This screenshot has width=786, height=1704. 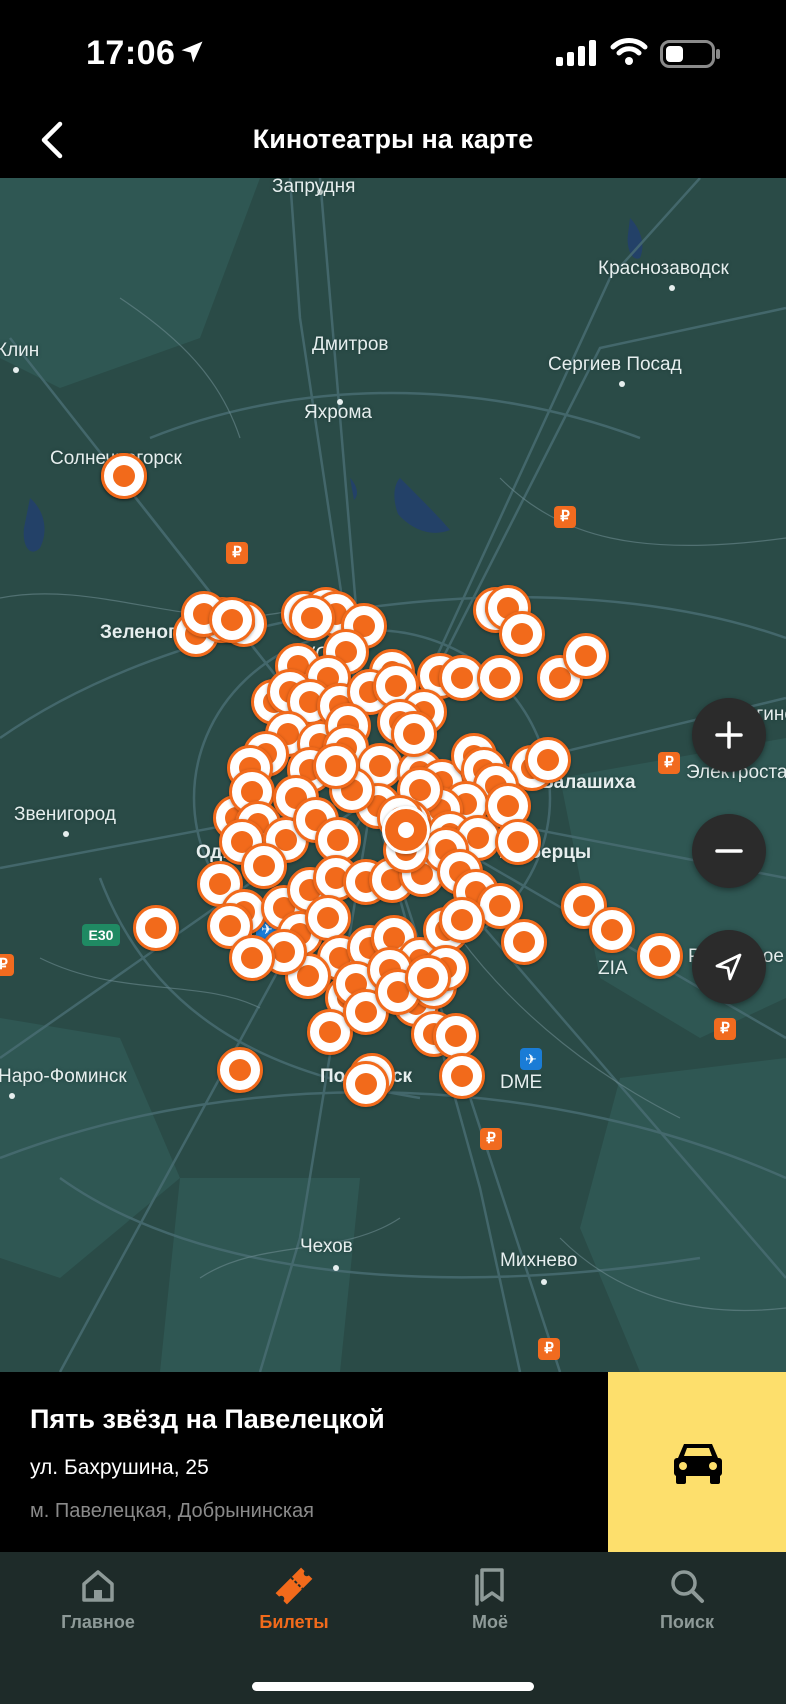 I want to click on page-title: Кинотеатры на карте, so click(x=393, y=139).